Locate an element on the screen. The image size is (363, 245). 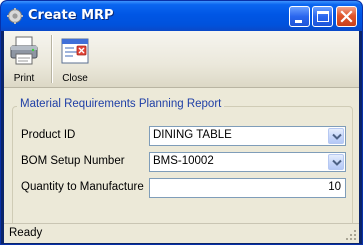
minimize-button is located at coordinates (299, 16).